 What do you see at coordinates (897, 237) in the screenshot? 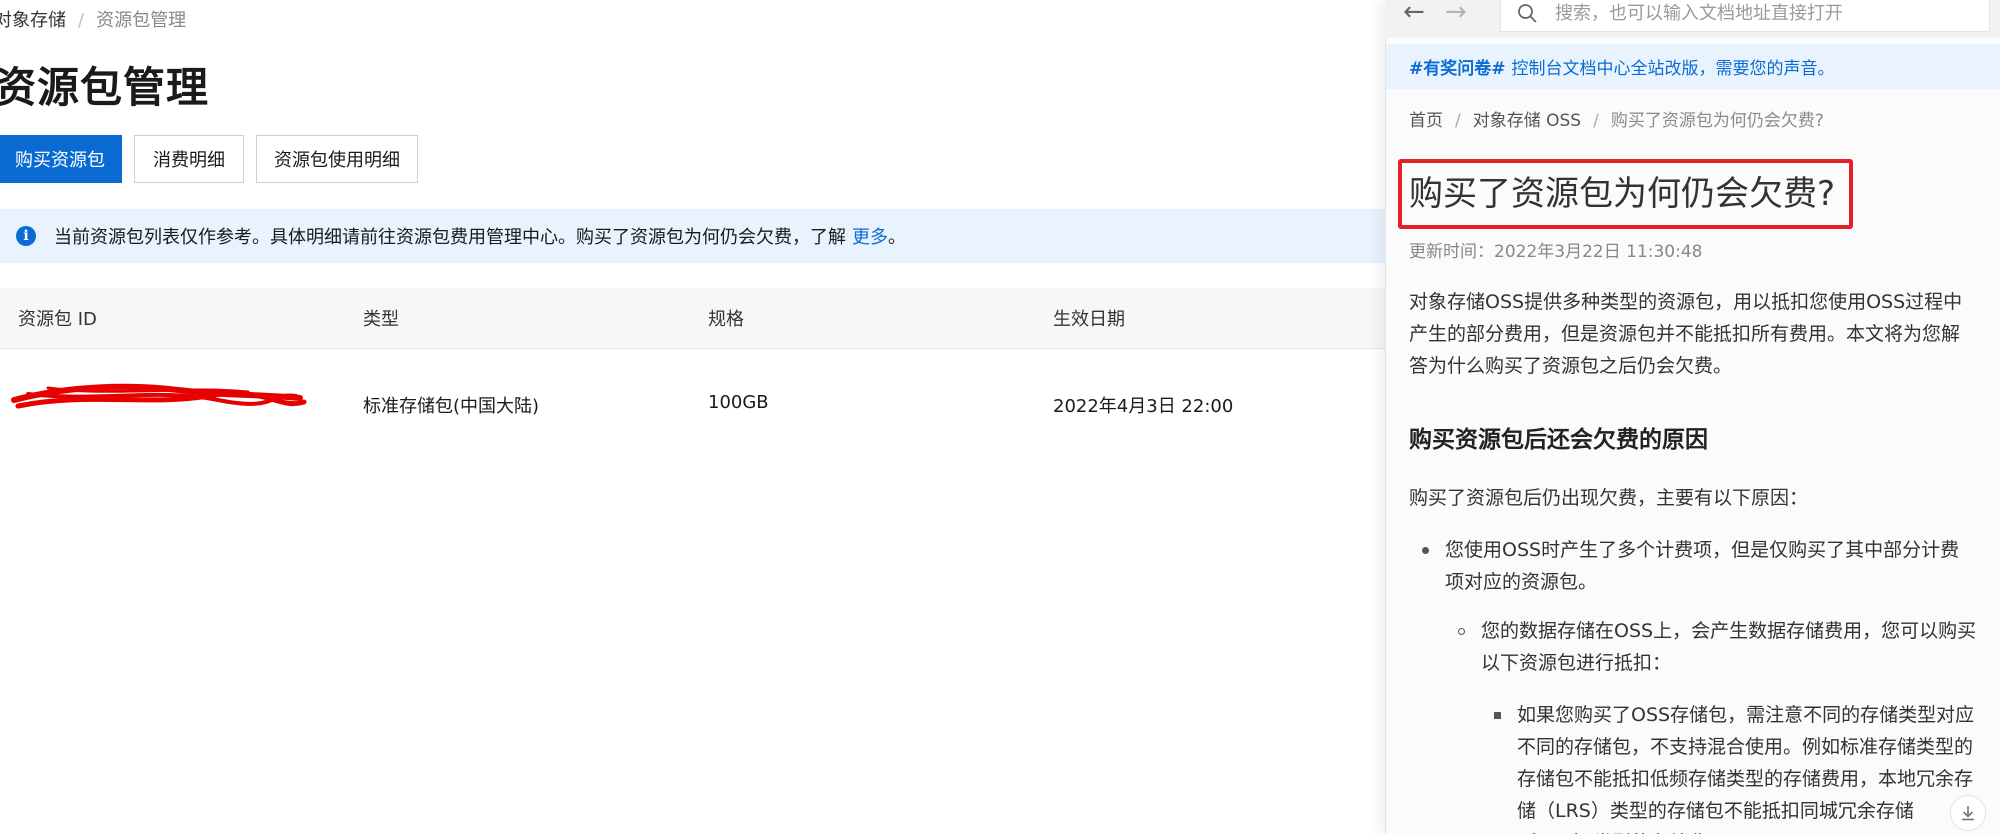
I see `notice-suffix: 。` at bounding box center [897, 237].